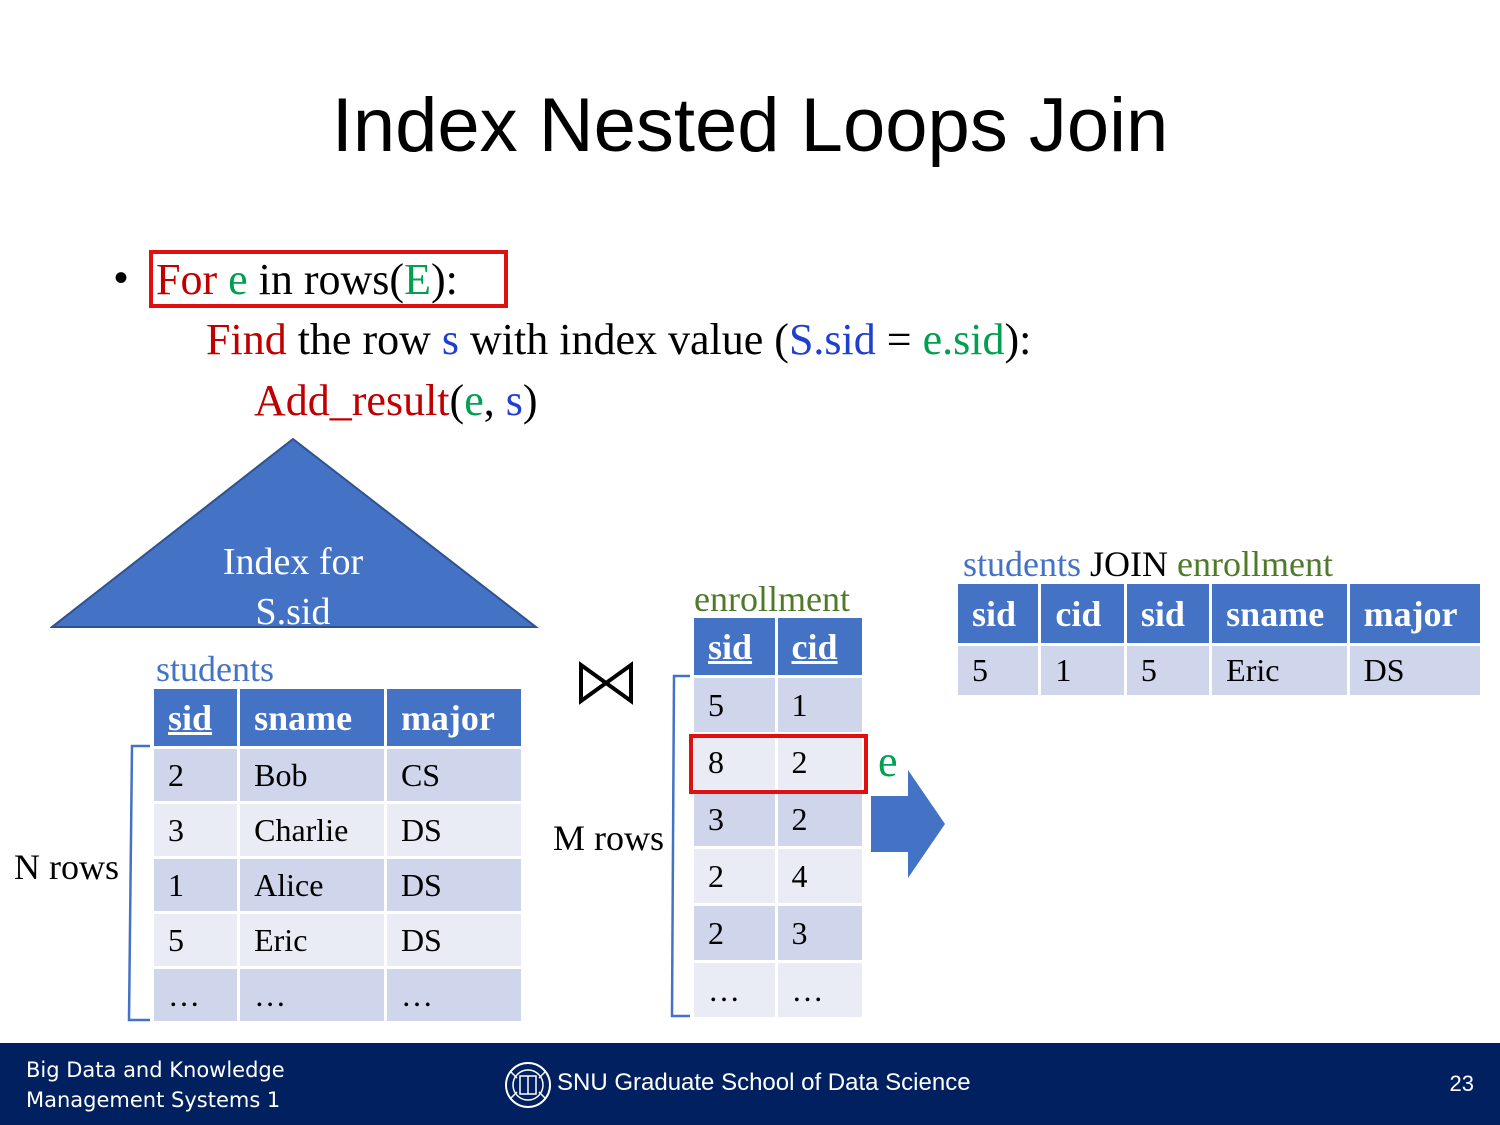 The image size is (1500, 1125). I want to click on result-table: sid cid sid sname major 5 1 5 Eric DS, so click(1219, 639).